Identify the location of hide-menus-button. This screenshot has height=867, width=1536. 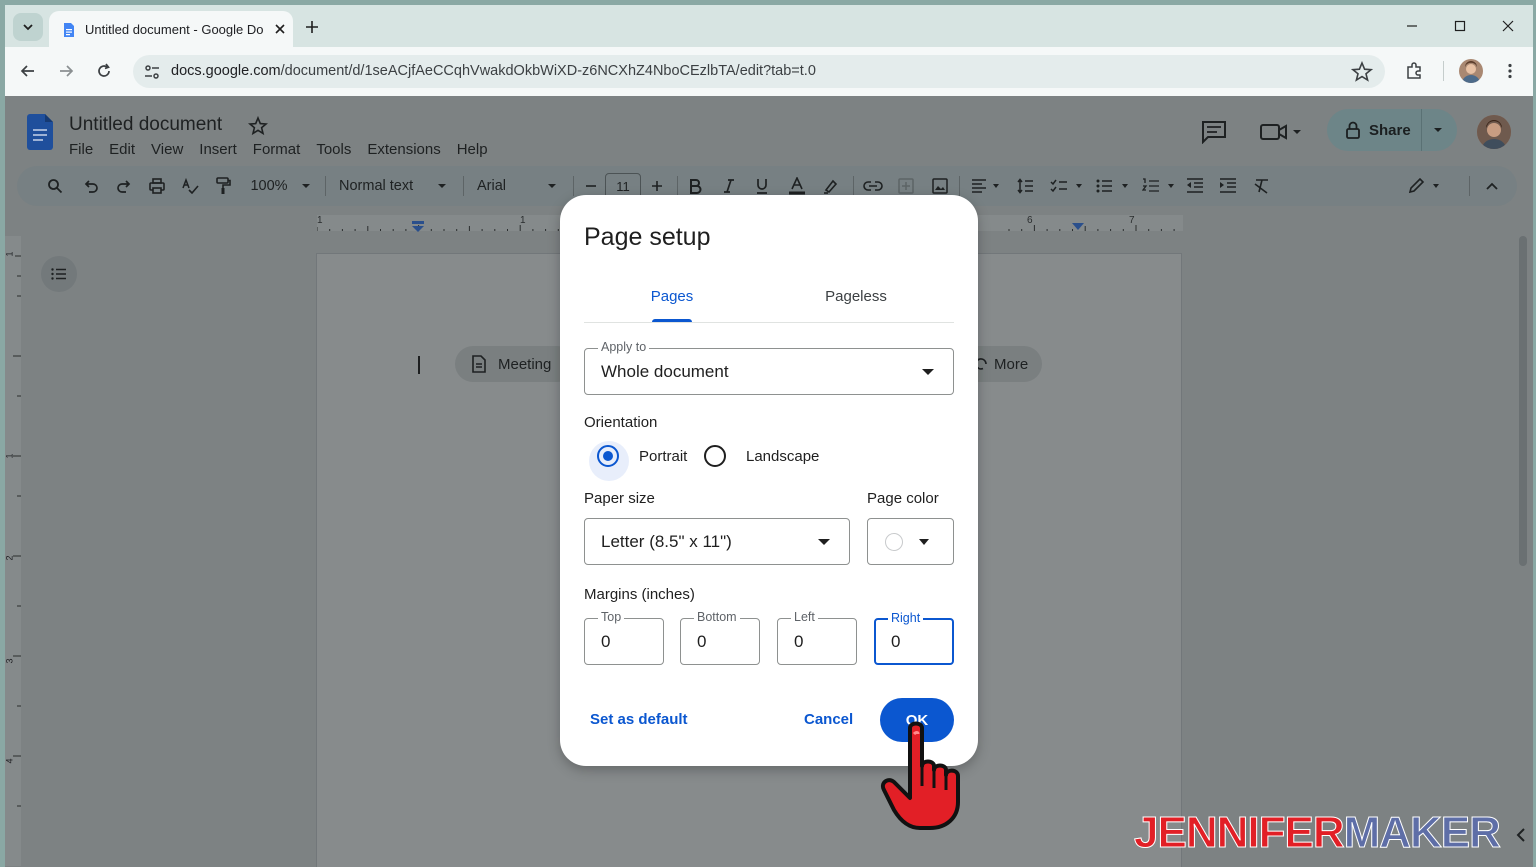
(1492, 186).